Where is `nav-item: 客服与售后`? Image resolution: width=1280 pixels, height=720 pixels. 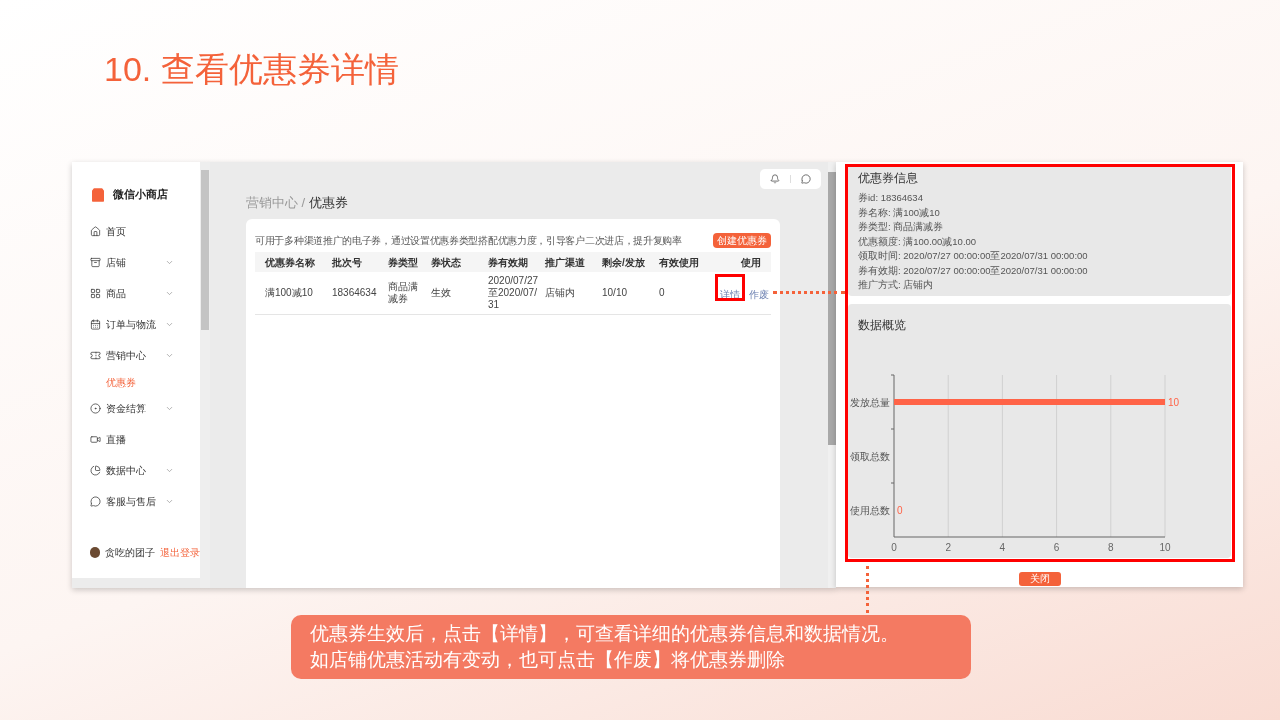 nav-item: 客服与售后 is located at coordinates (136, 501).